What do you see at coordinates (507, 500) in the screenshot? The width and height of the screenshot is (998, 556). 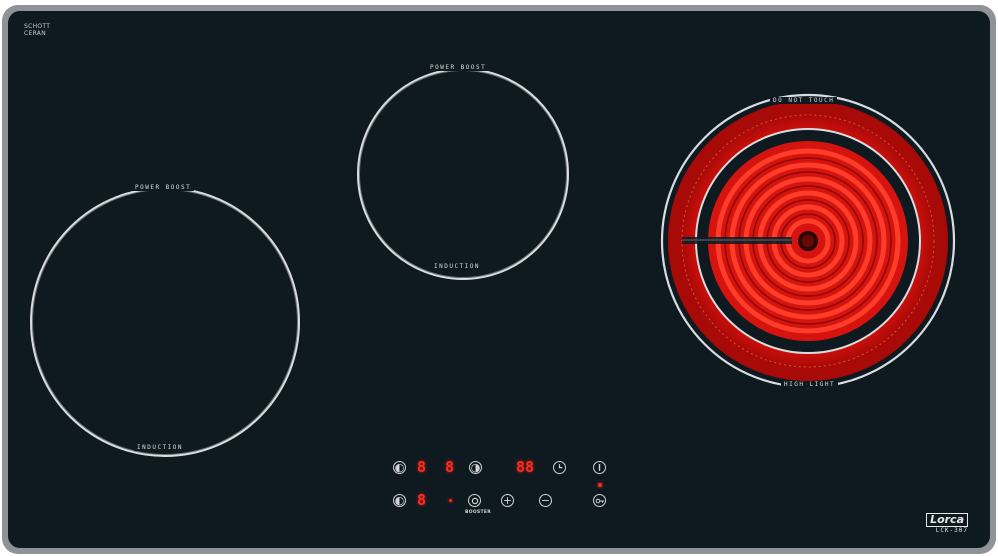 I see `plus-button: +` at bounding box center [507, 500].